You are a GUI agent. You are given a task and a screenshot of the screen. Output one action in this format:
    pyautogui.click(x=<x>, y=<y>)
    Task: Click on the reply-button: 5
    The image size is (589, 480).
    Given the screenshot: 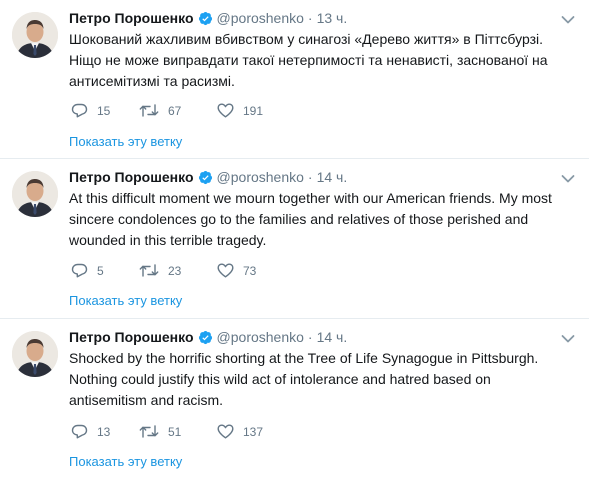 What is the action you would take?
    pyautogui.click(x=105, y=270)
    